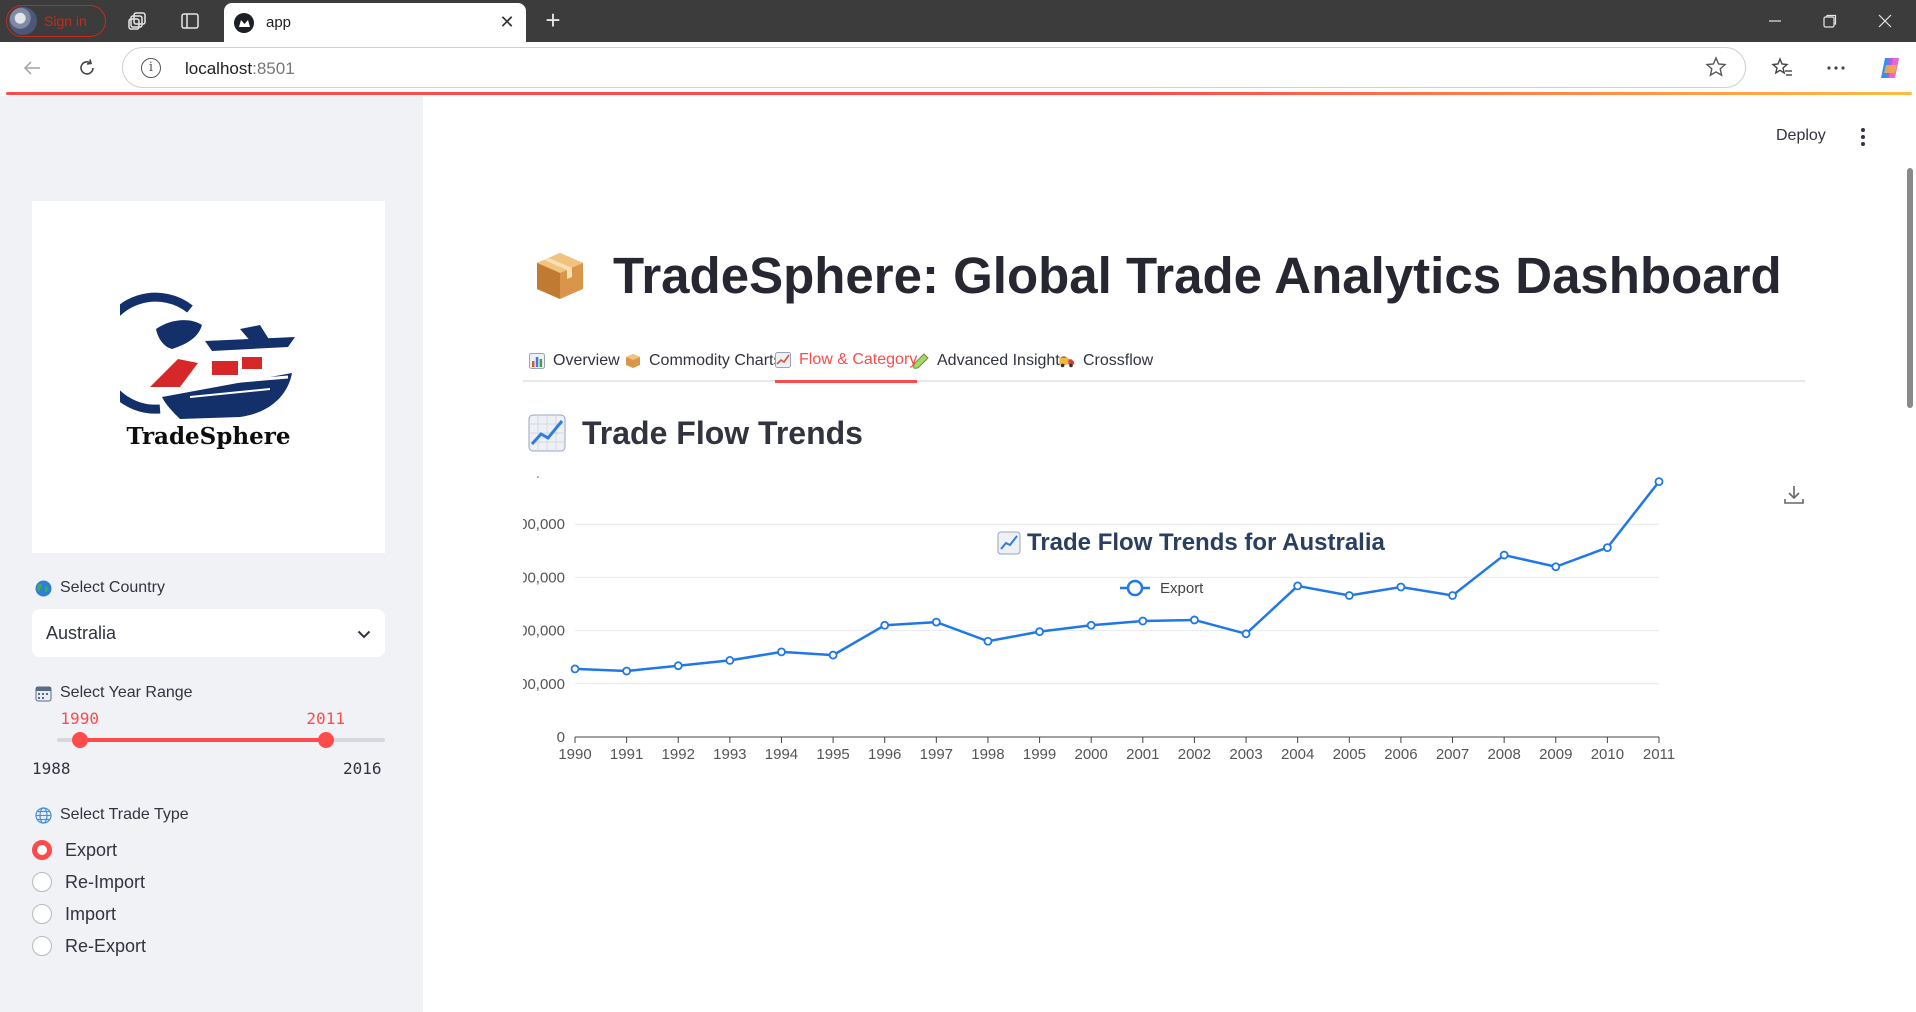 The height and width of the screenshot is (1012, 1916). What do you see at coordinates (884, 754) in the screenshot?
I see `x-tick-label: 1996` at bounding box center [884, 754].